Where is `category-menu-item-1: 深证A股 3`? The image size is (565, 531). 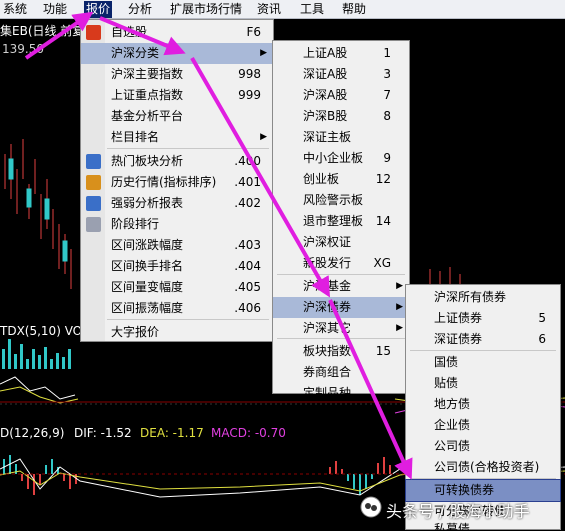 category-menu-item-1: 深证A股 3 is located at coordinates (341, 74).